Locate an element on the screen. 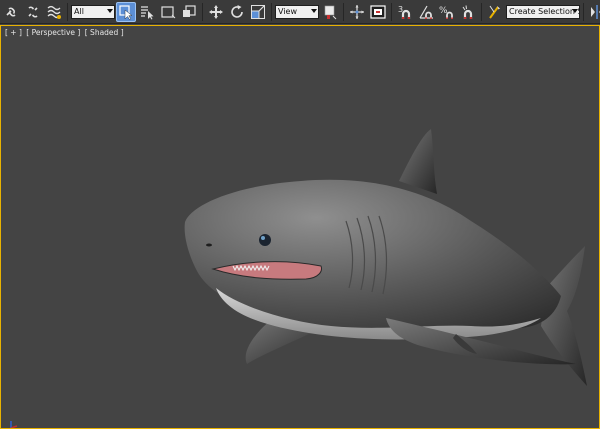 The height and width of the screenshot is (429, 600). window-crossing-button is located at coordinates (189, 12).